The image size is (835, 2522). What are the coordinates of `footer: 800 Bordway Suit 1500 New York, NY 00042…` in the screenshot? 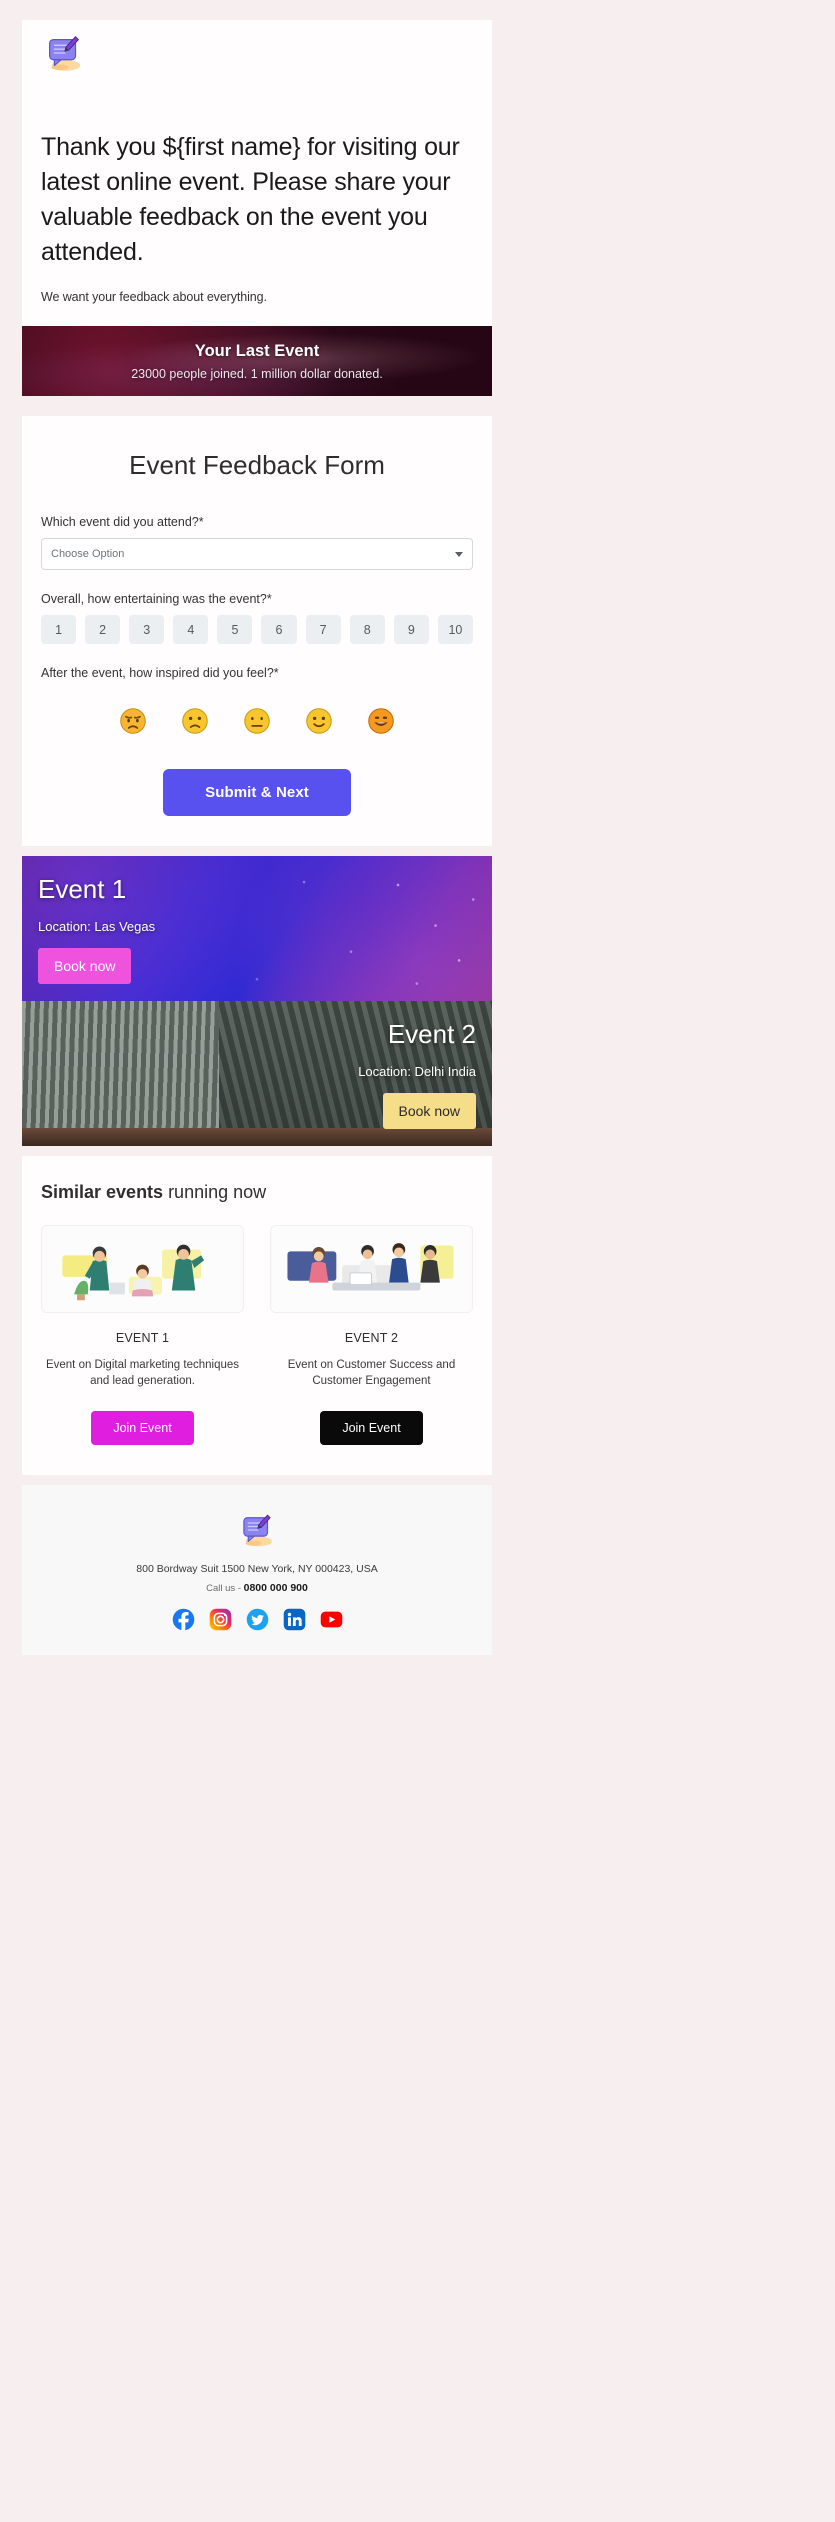 It's located at (257, 1570).